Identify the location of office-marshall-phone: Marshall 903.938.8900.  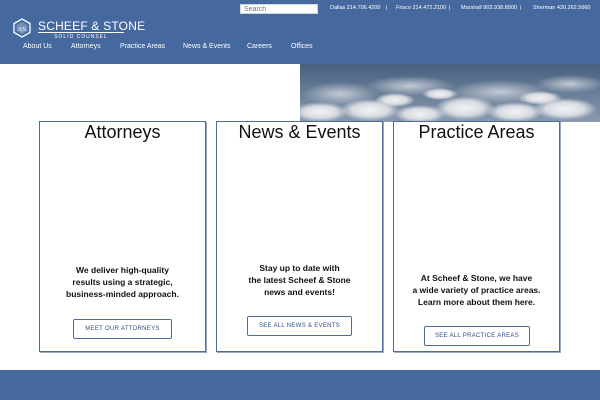
(489, 8).